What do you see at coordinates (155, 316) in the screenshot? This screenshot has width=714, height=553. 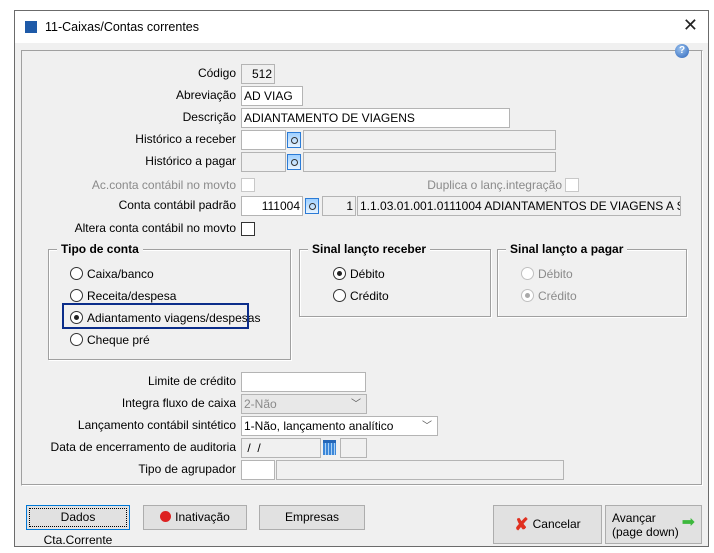 I see `highlight-box` at bounding box center [155, 316].